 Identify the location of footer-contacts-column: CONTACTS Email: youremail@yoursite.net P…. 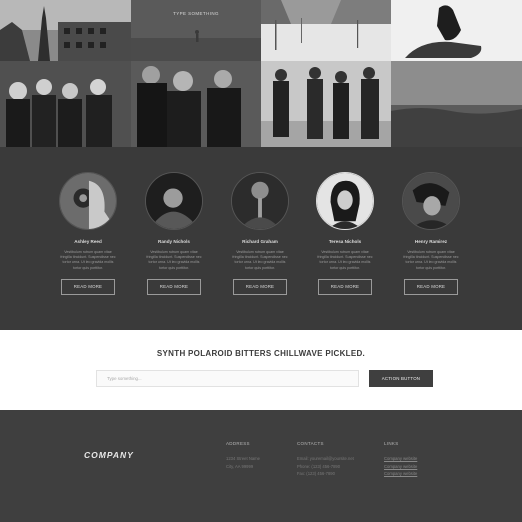
(325, 459).